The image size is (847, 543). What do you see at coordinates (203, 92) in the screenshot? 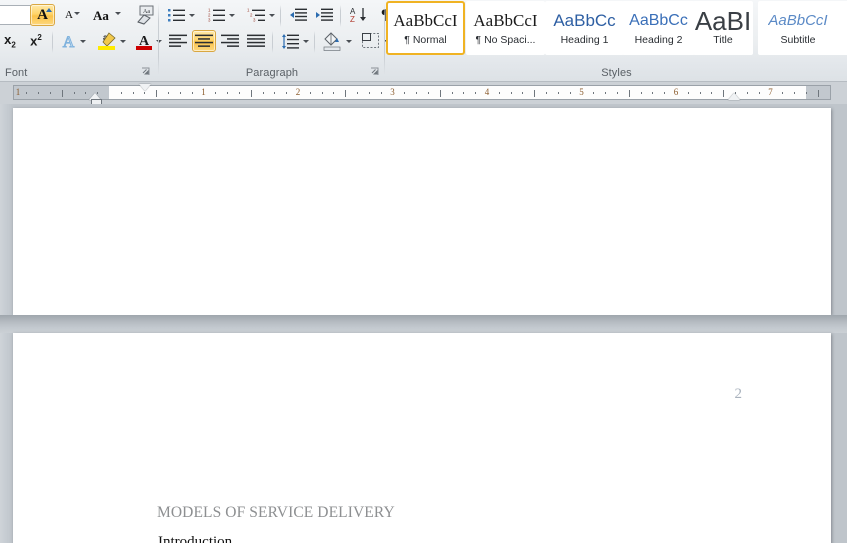
I see `ruler-number: 1` at bounding box center [203, 92].